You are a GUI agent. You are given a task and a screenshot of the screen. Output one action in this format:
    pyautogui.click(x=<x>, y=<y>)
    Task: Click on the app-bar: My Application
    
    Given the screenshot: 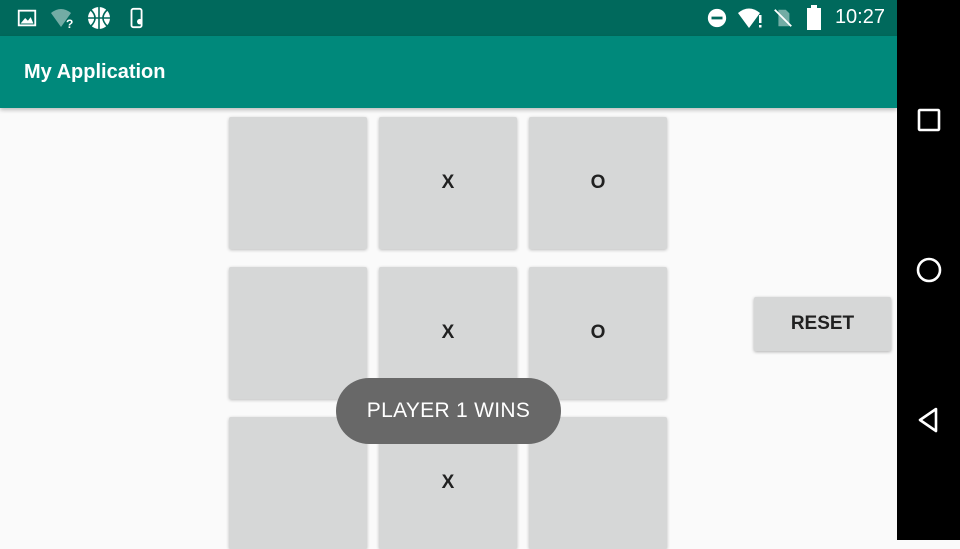 What is the action you would take?
    pyautogui.click(x=448, y=72)
    